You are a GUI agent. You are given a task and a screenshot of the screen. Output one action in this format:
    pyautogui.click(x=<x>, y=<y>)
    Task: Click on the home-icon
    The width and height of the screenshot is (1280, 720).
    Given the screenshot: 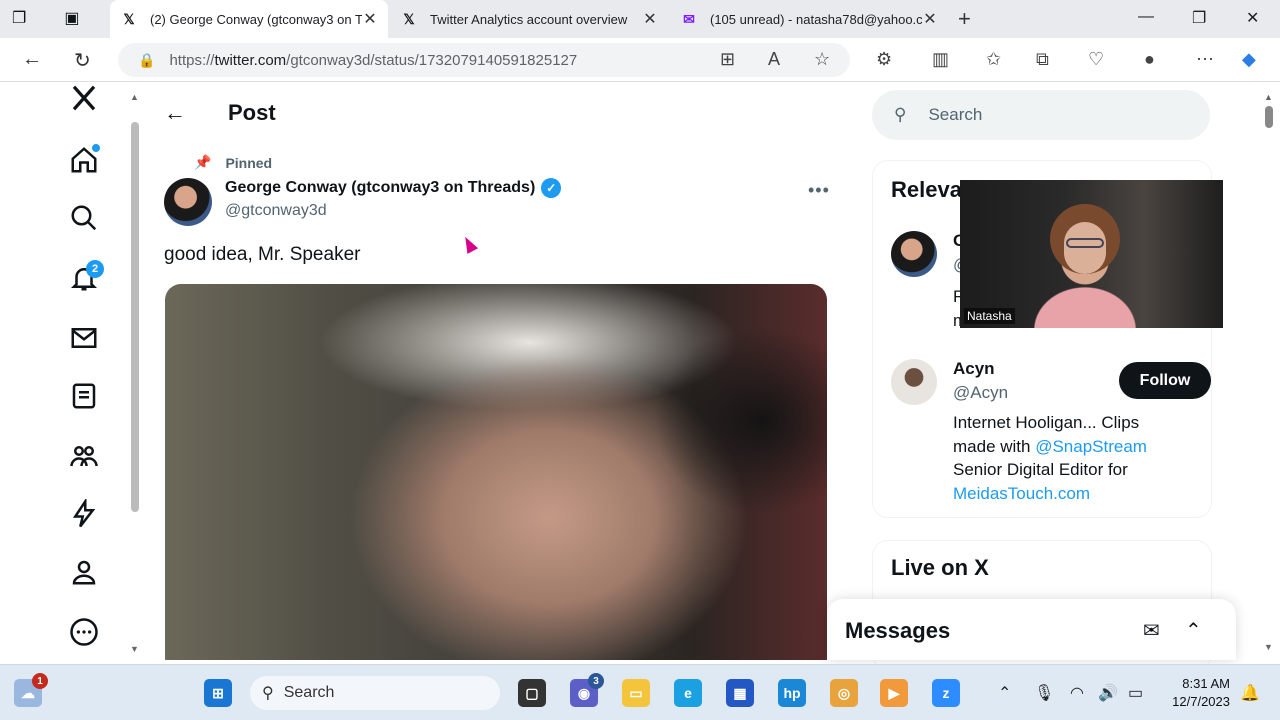 What is the action you would take?
    pyautogui.click(x=84, y=160)
    